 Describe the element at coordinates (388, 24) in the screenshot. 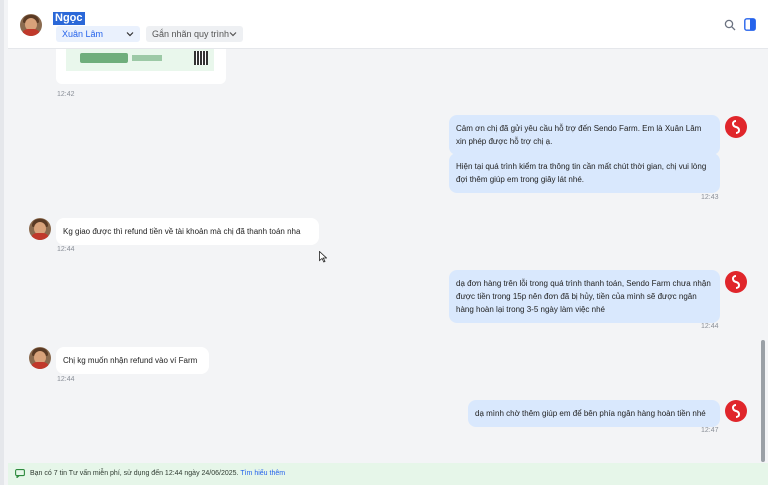

I see `chat-header: Ngọc Xuân Lâm Gắn nhãn quy trình` at that location.